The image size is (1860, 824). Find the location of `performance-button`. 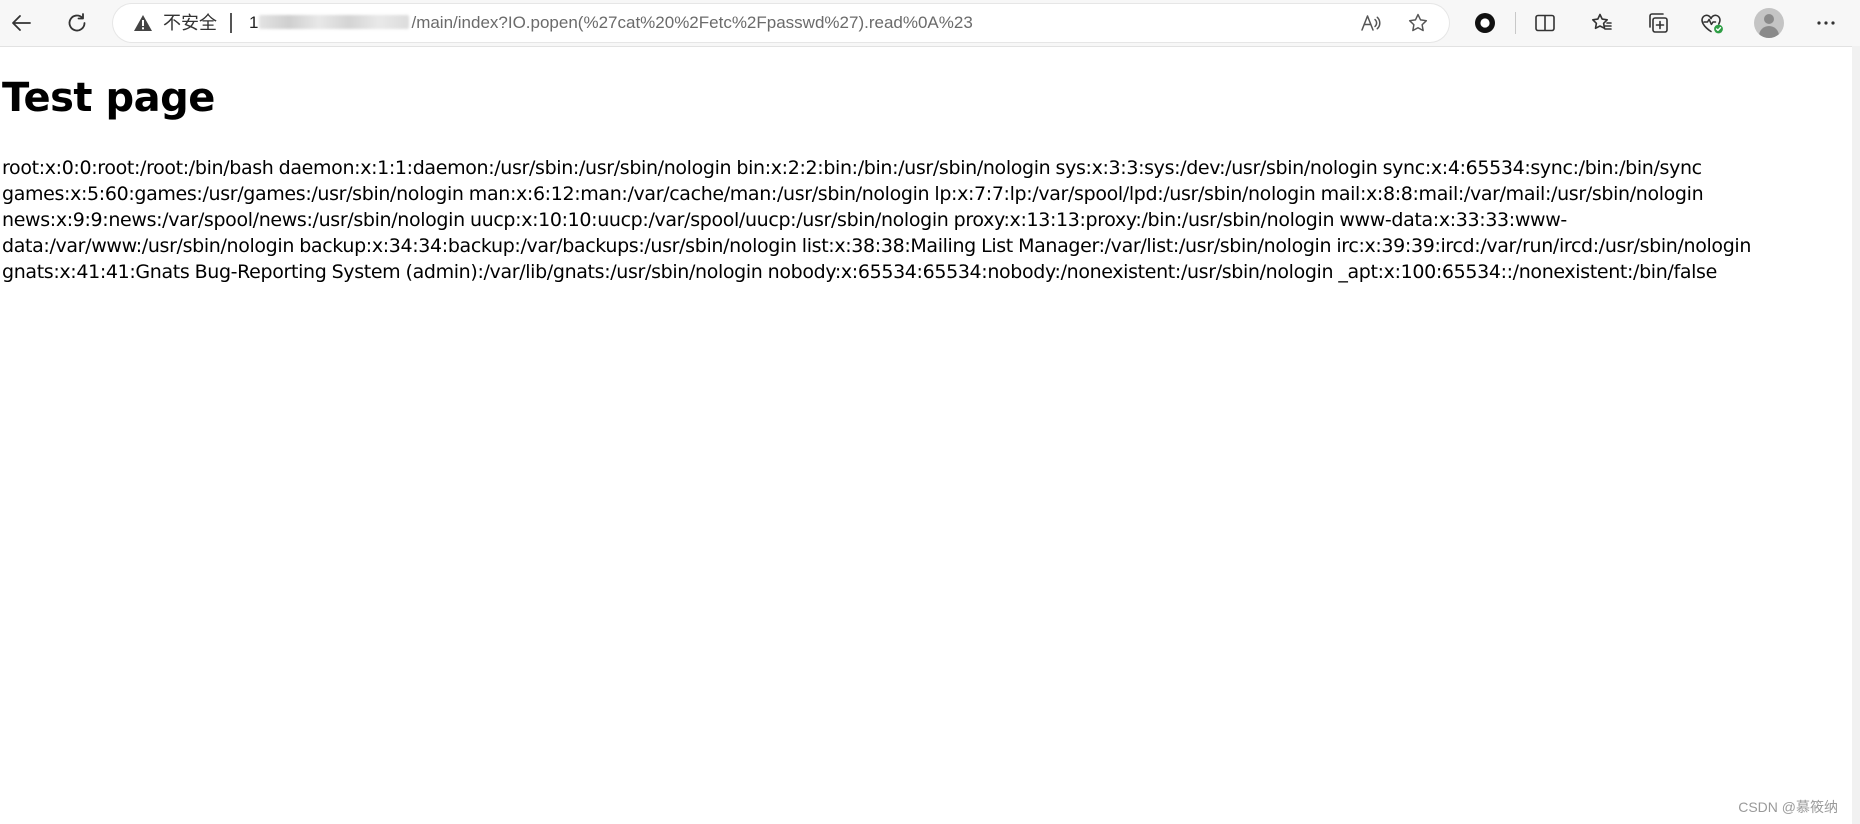

performance-button is located at coordinates (1712, 23).